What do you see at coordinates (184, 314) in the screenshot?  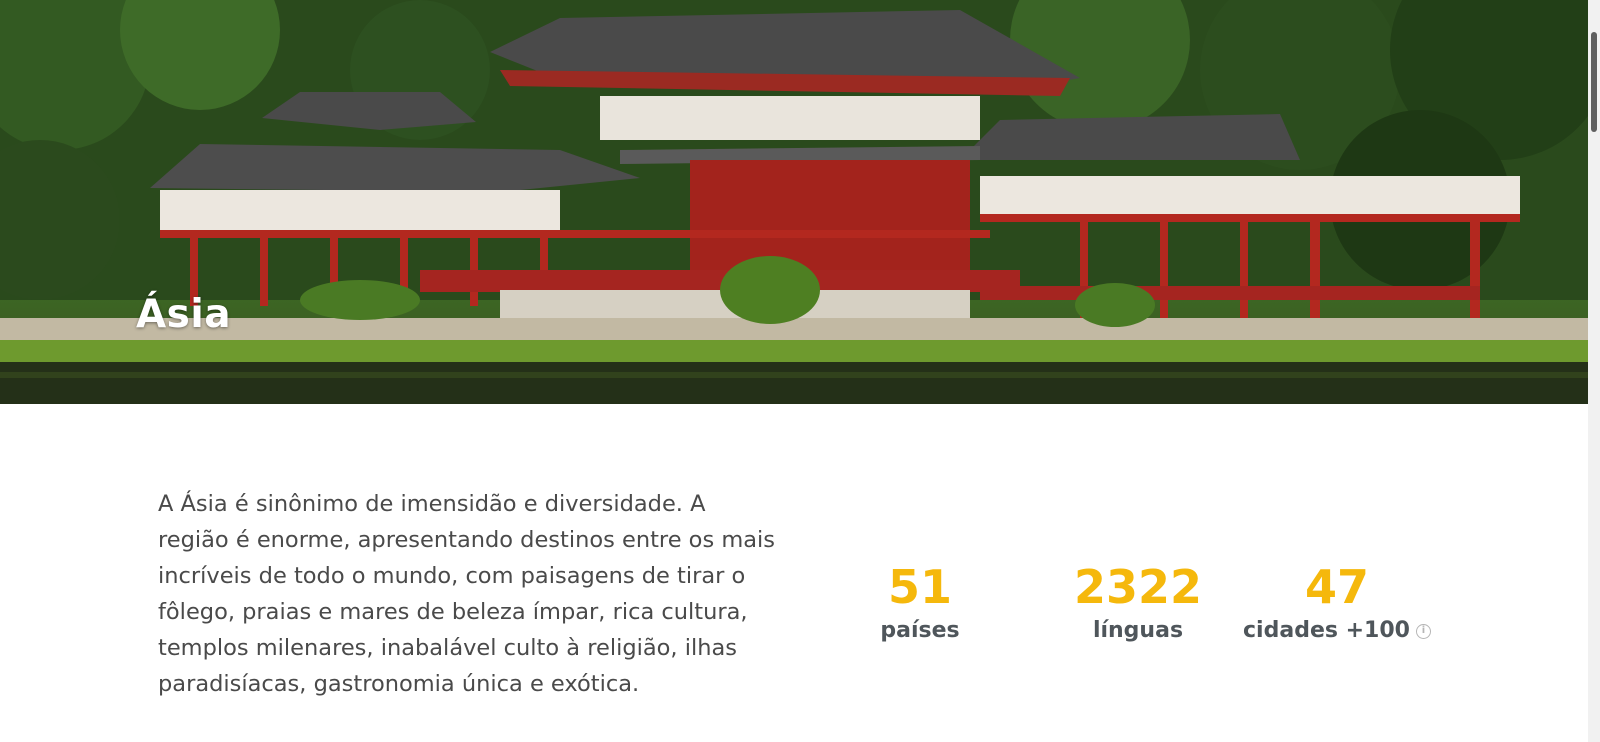 I see `region-title: Ásia` at bounding box center [184, 314].